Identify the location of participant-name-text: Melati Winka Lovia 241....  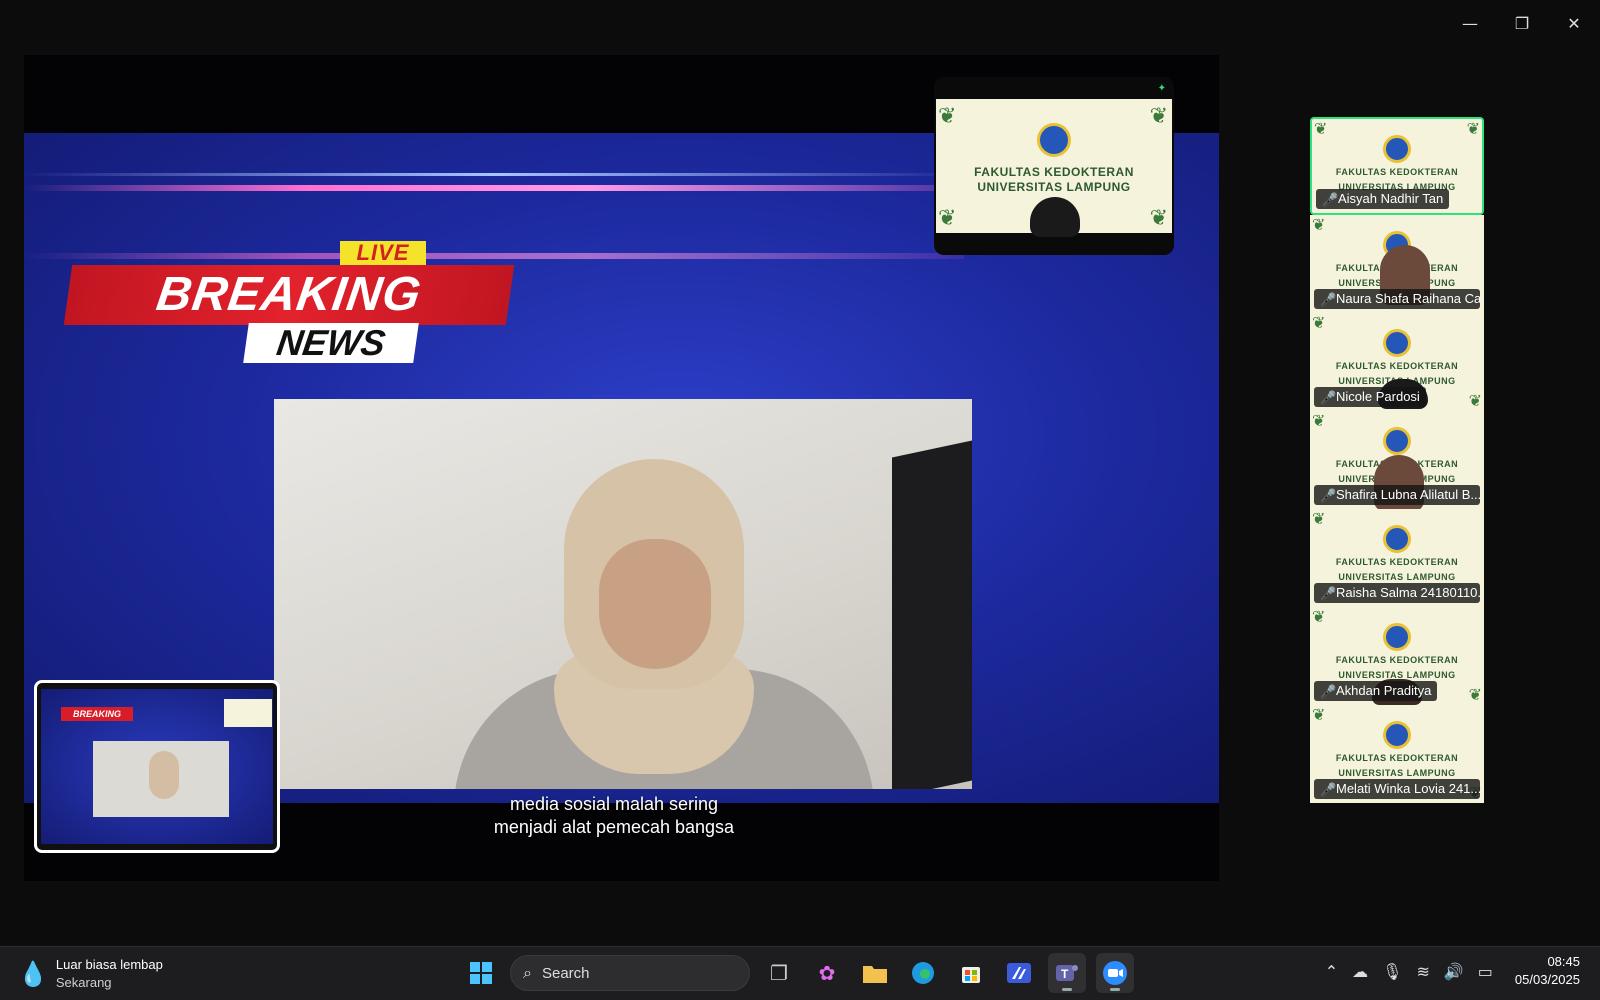
(1408, 788).